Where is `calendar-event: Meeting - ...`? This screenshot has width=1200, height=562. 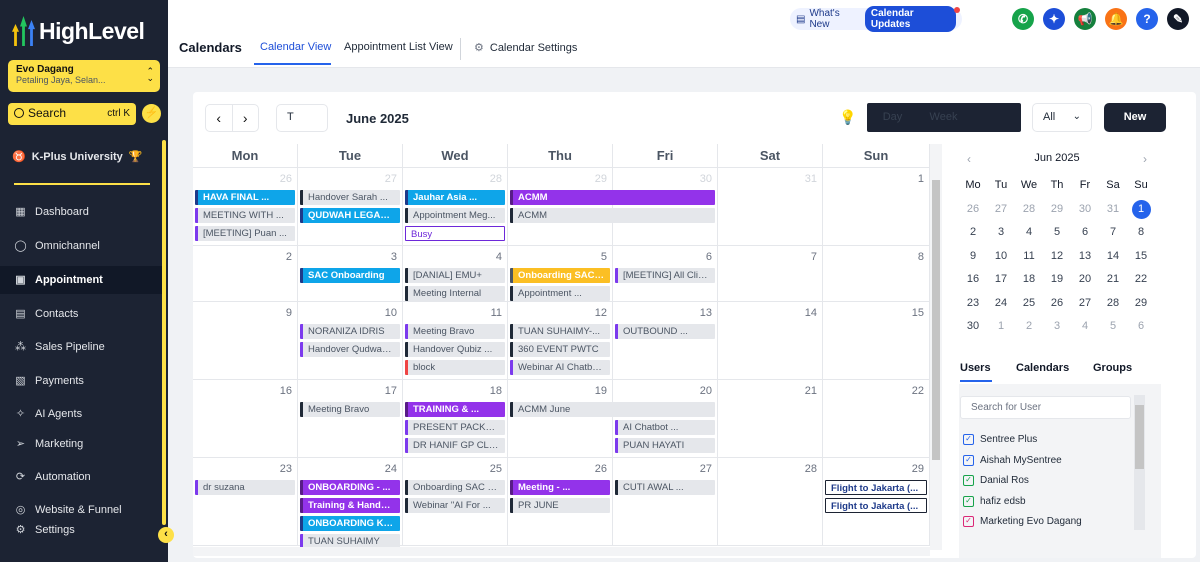 calendar-event: Meeting - ... is located at coordinates (560, 487).